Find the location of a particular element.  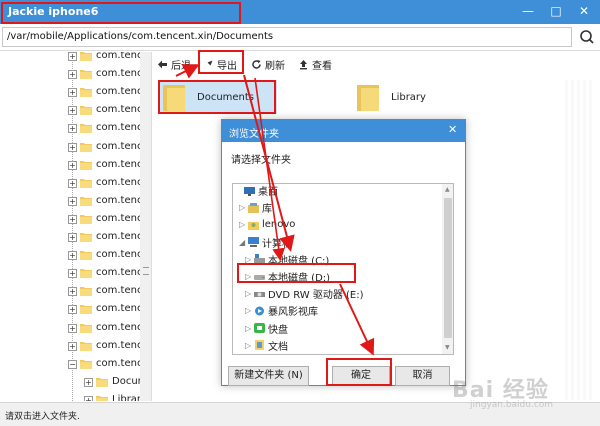

dialog-scrollbar: ▲ ▼ is located at coordinates (447, 269).